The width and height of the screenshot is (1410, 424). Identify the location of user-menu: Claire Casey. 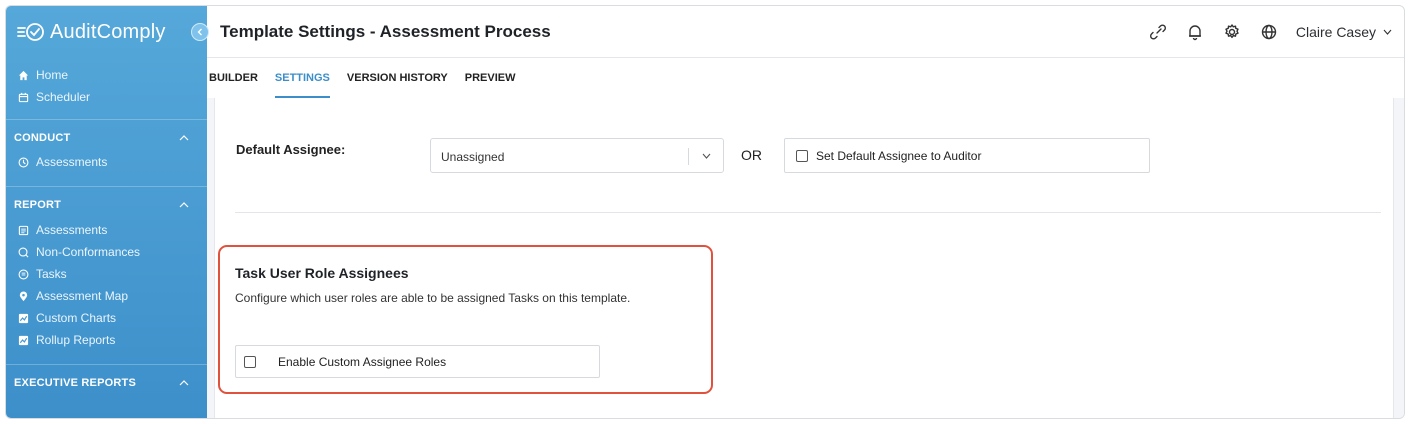
(1344, 32).